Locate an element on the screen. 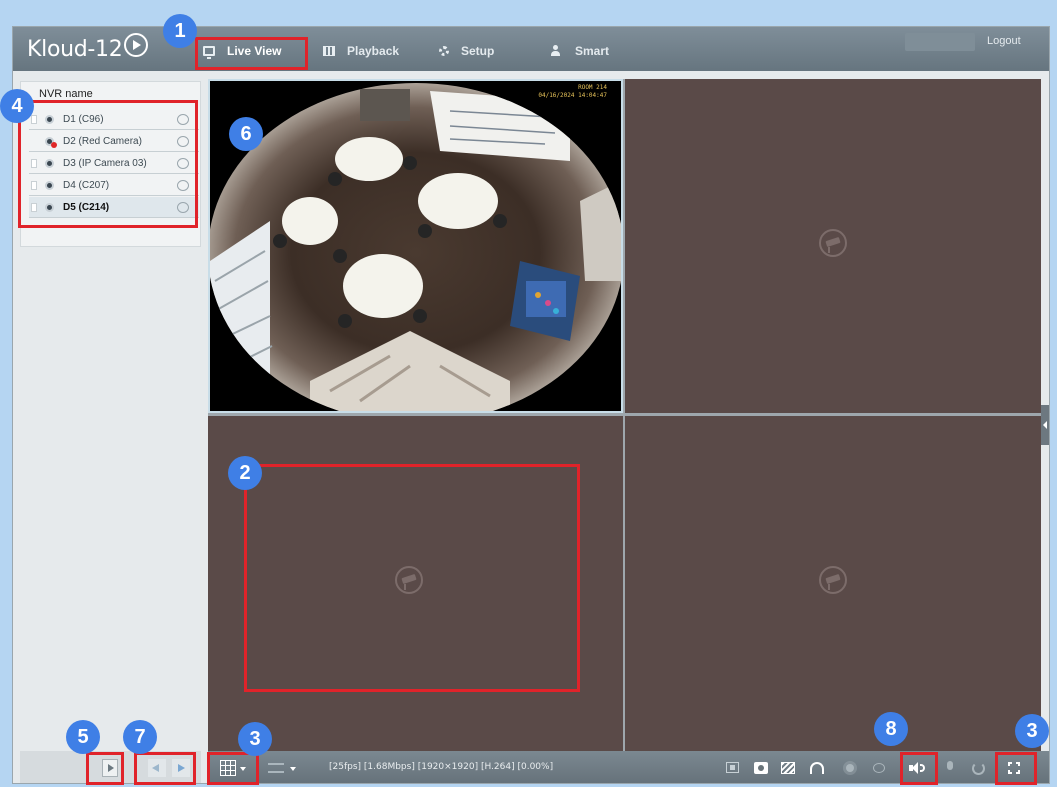  logo-play-icon is located at coordinates (136, 45).